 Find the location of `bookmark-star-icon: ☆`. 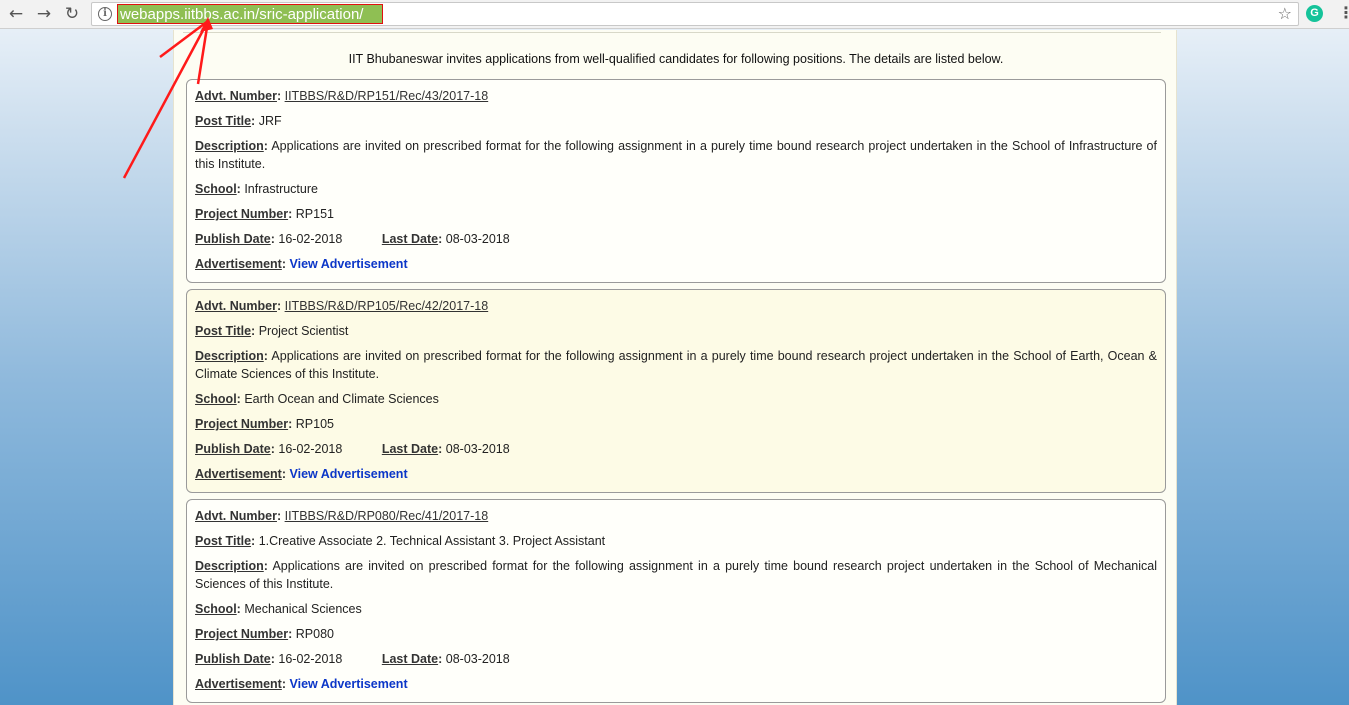

bookmark-star-icon: ☆ is located at coordinates (1285, 13).